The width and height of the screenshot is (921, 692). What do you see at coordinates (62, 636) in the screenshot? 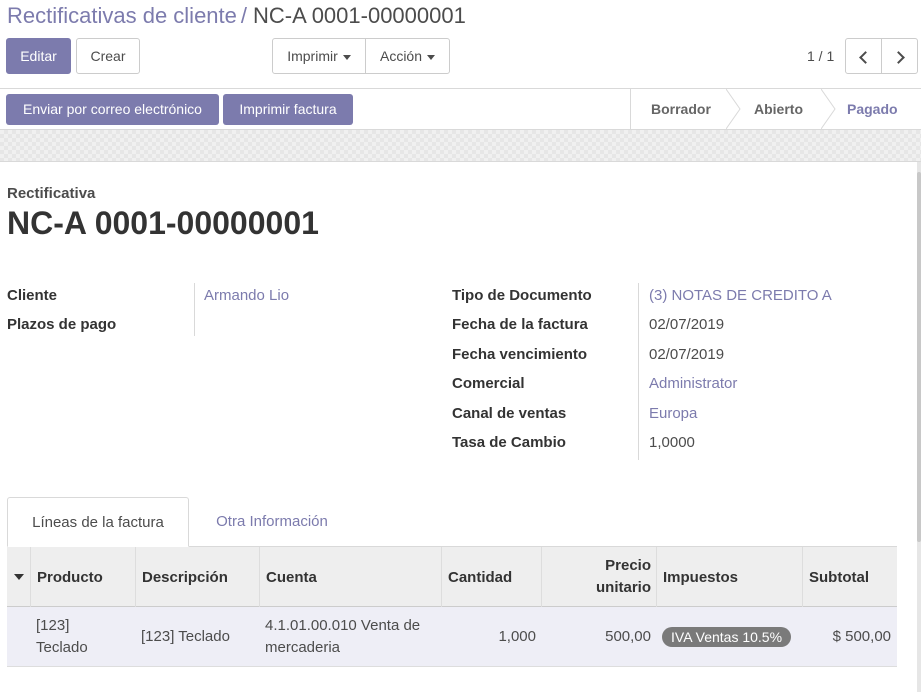
I see `cell-product-text: [123] Teclado` at bounding box center [62, 636].